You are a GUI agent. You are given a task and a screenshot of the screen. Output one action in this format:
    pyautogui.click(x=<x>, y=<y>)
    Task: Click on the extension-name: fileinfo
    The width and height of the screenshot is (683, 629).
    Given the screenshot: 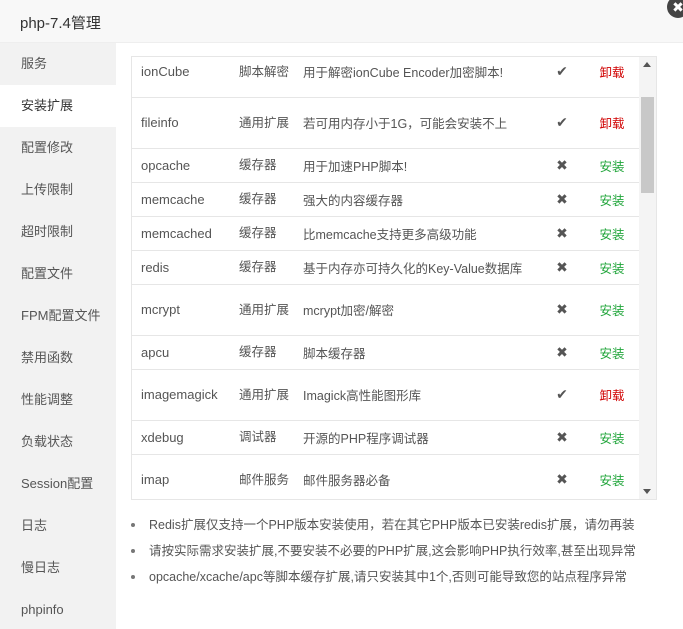 What is the action you would take?
    pyautogui.click(x=180, y=123)
    